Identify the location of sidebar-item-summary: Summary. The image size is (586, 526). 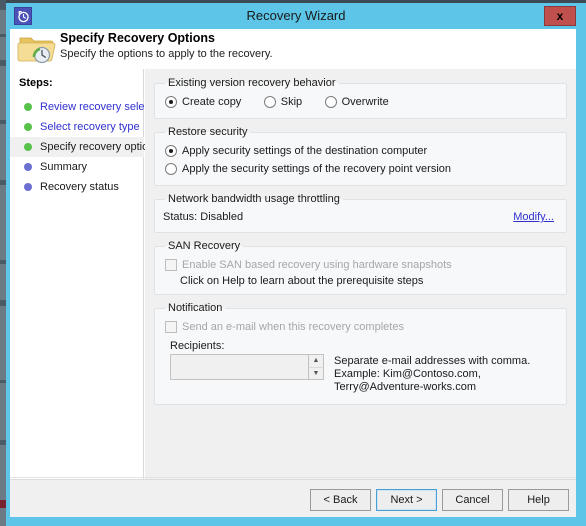
(77, 167).